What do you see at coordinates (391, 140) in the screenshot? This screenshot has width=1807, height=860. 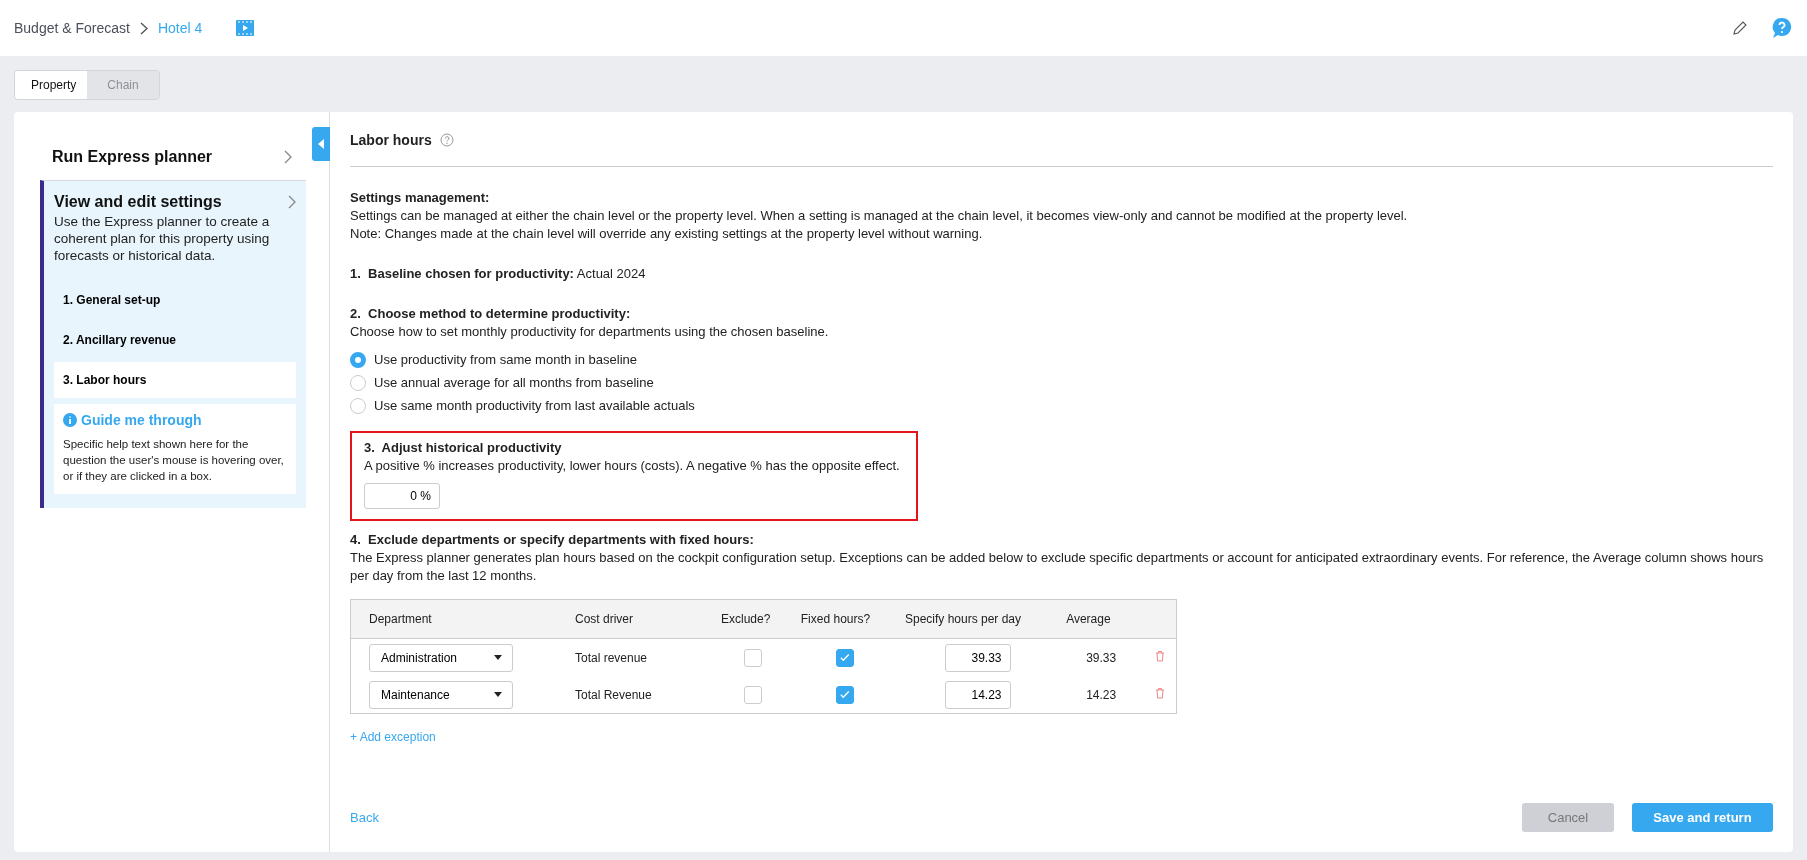 I see `page-title: Labor hours` at bounding box center [391, 140].